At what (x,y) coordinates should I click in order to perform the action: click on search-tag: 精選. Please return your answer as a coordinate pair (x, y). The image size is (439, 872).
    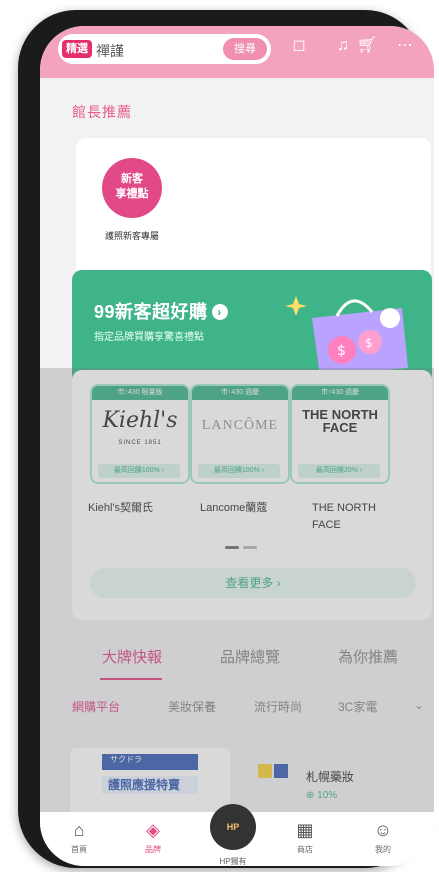
    Looking at the image, I should click on (77, 49).